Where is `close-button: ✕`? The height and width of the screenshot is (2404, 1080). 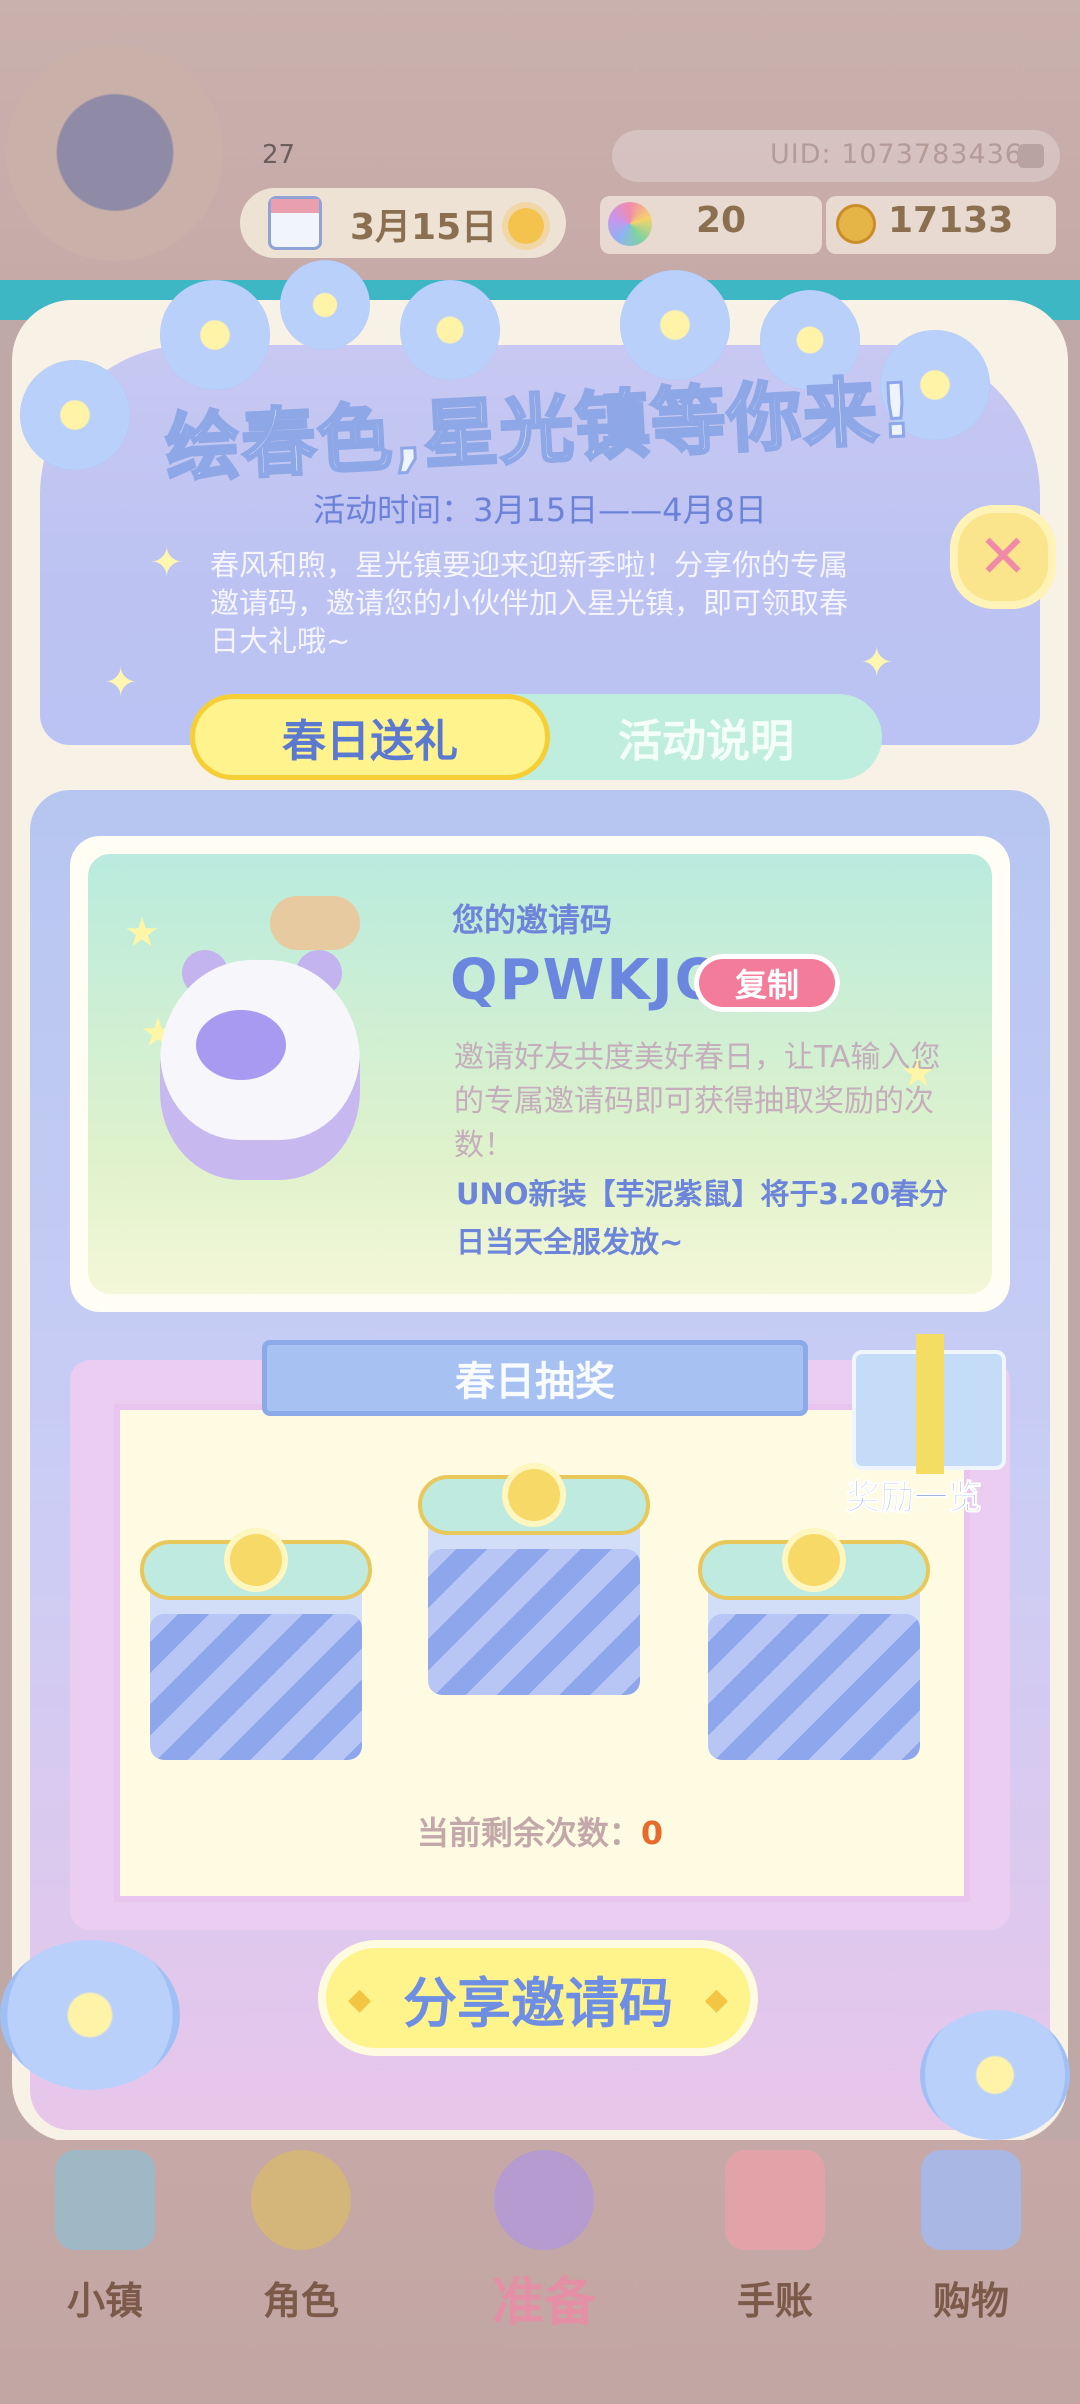
close-button: ✕ is located at coordinates (1003, 557).